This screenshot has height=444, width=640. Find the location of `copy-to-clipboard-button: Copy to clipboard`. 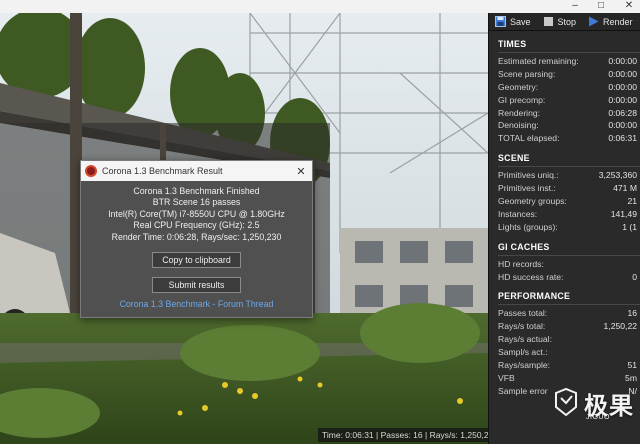

copy-to-clipboard-button: Copy to clipboard is located at coordinates (196, 260).